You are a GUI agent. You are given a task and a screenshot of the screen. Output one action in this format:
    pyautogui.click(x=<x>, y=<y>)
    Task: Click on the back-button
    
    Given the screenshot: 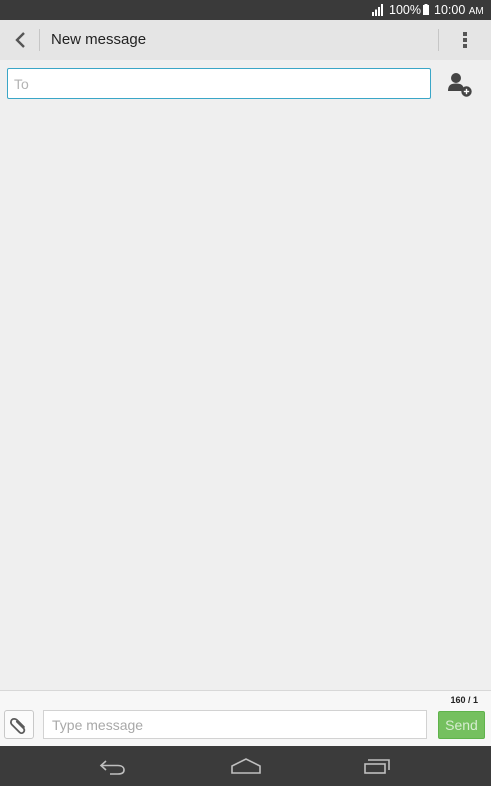 What is the action you would take?
    pyautogui.click(x=20, y=40)
    